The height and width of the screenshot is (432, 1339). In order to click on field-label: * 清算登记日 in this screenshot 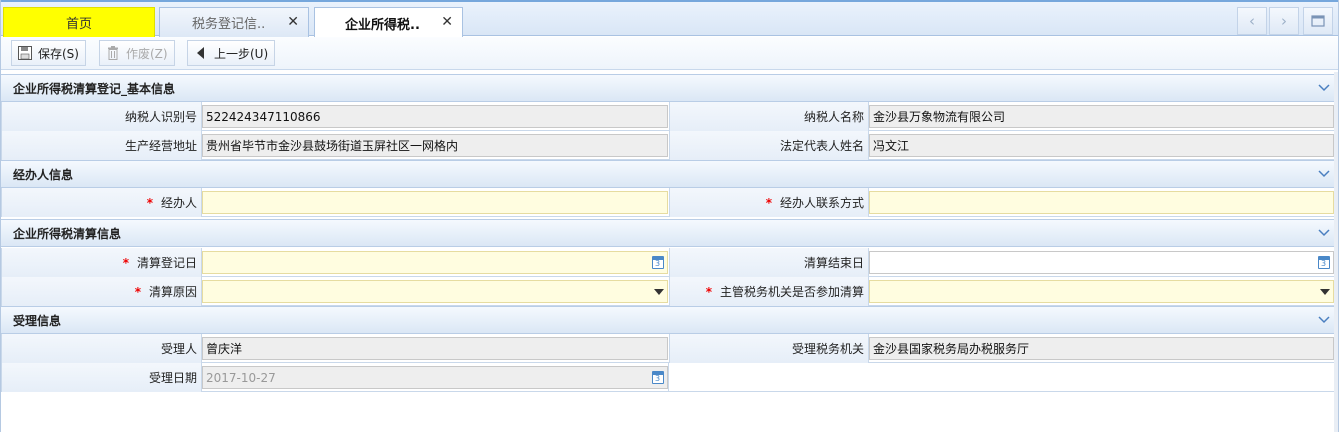, I will do `click(101, 262)`.